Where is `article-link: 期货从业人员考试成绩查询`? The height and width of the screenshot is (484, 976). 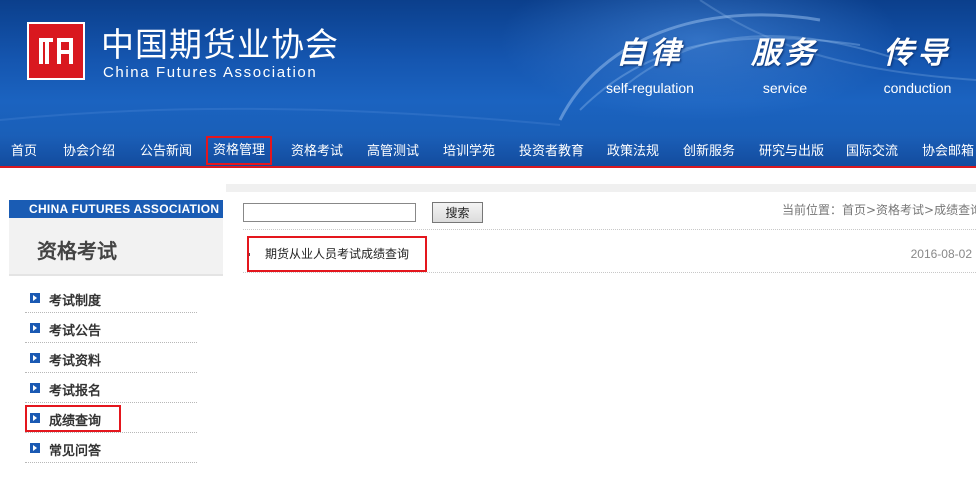 article-link: 期货从业人员考试成绩查询 is located at coordinates (337, 254).